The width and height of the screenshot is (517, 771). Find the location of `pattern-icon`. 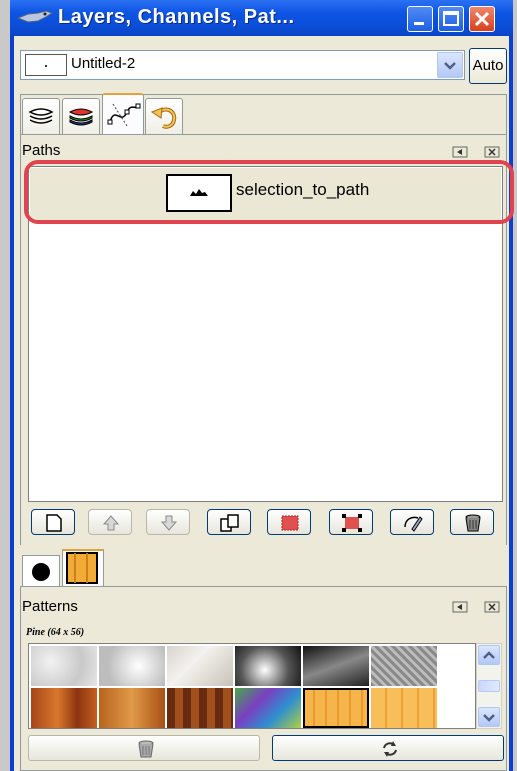

pattern-icon is located at coordinates (82, 568).